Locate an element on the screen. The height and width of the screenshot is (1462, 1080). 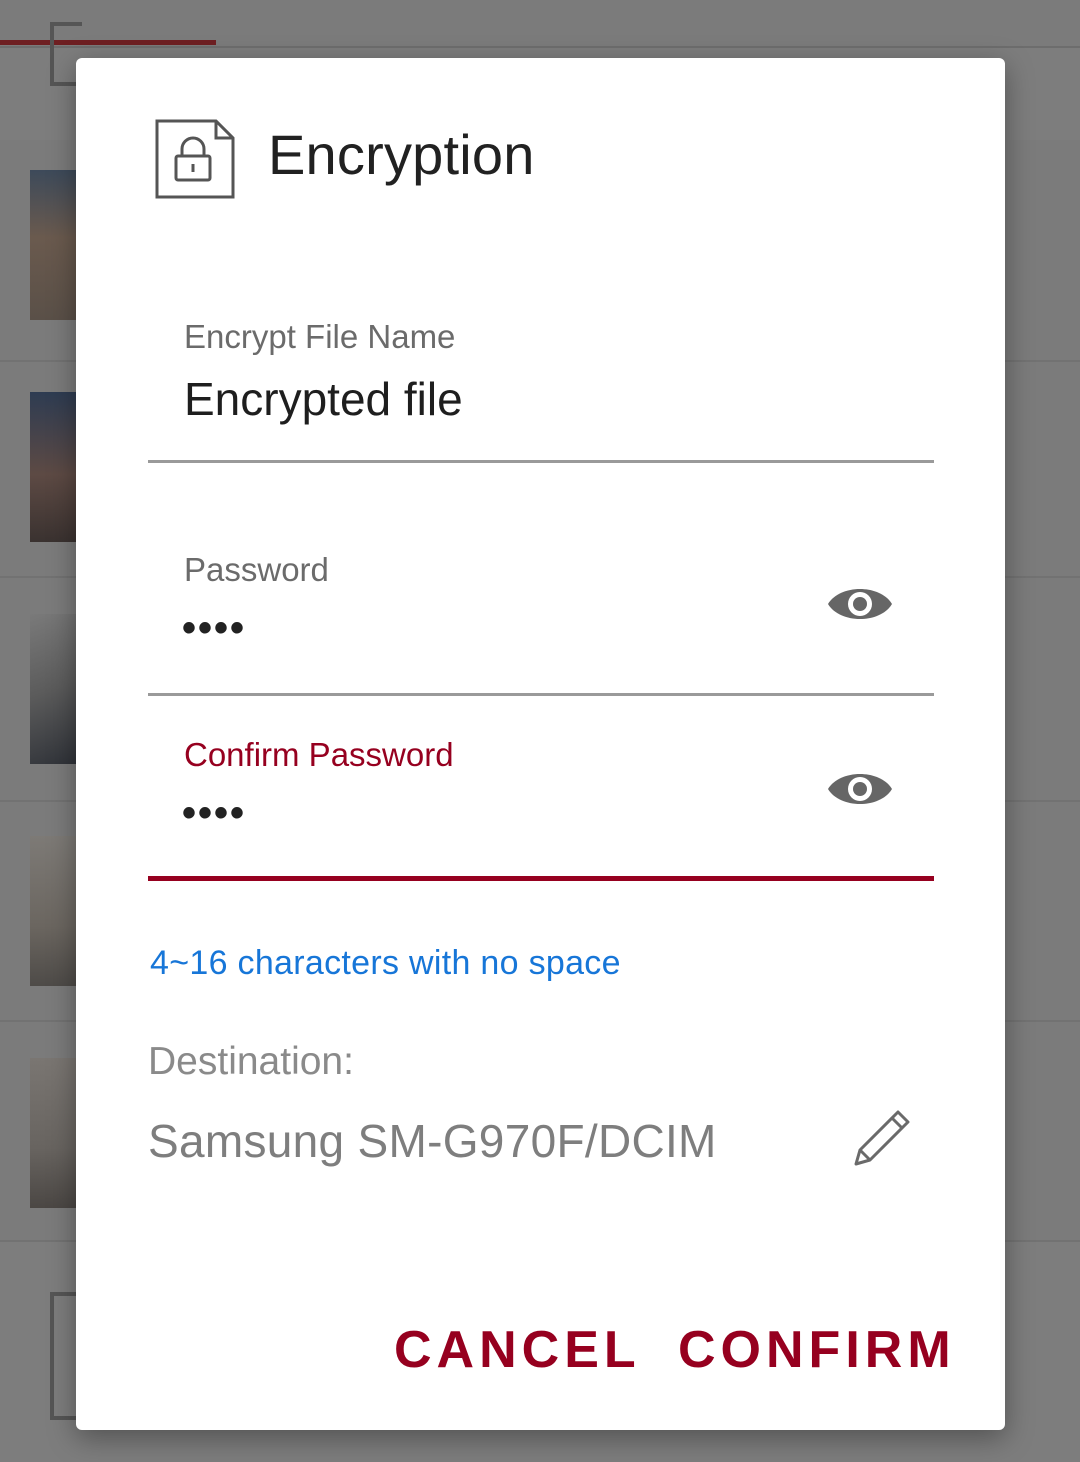
confirm-password-underline is located at coordinates (541, 878).